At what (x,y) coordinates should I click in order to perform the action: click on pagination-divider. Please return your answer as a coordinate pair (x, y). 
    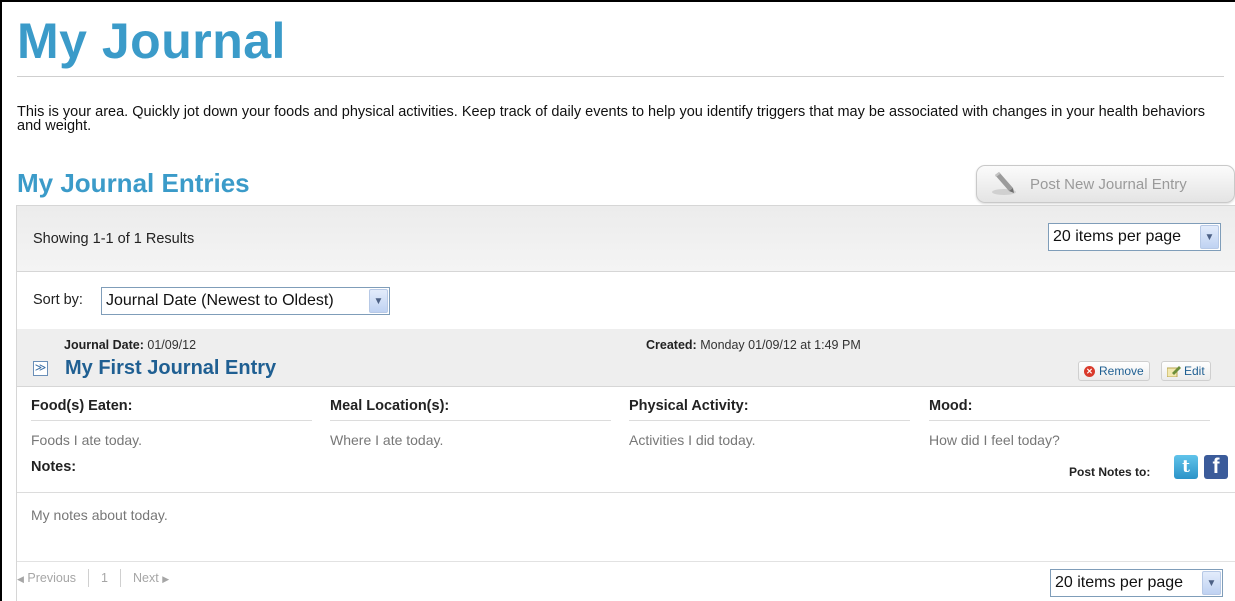
    Looking at the image, I should click on (626, 561).